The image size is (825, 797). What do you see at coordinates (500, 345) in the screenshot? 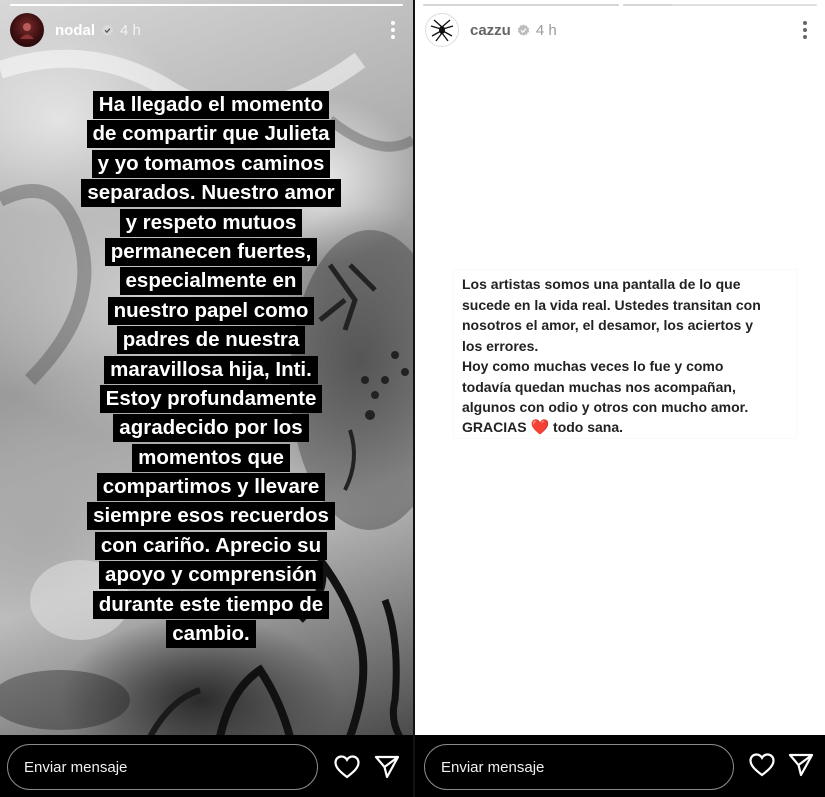
I see `paragraph-line: los errores.` at bounding box center [500, 345].